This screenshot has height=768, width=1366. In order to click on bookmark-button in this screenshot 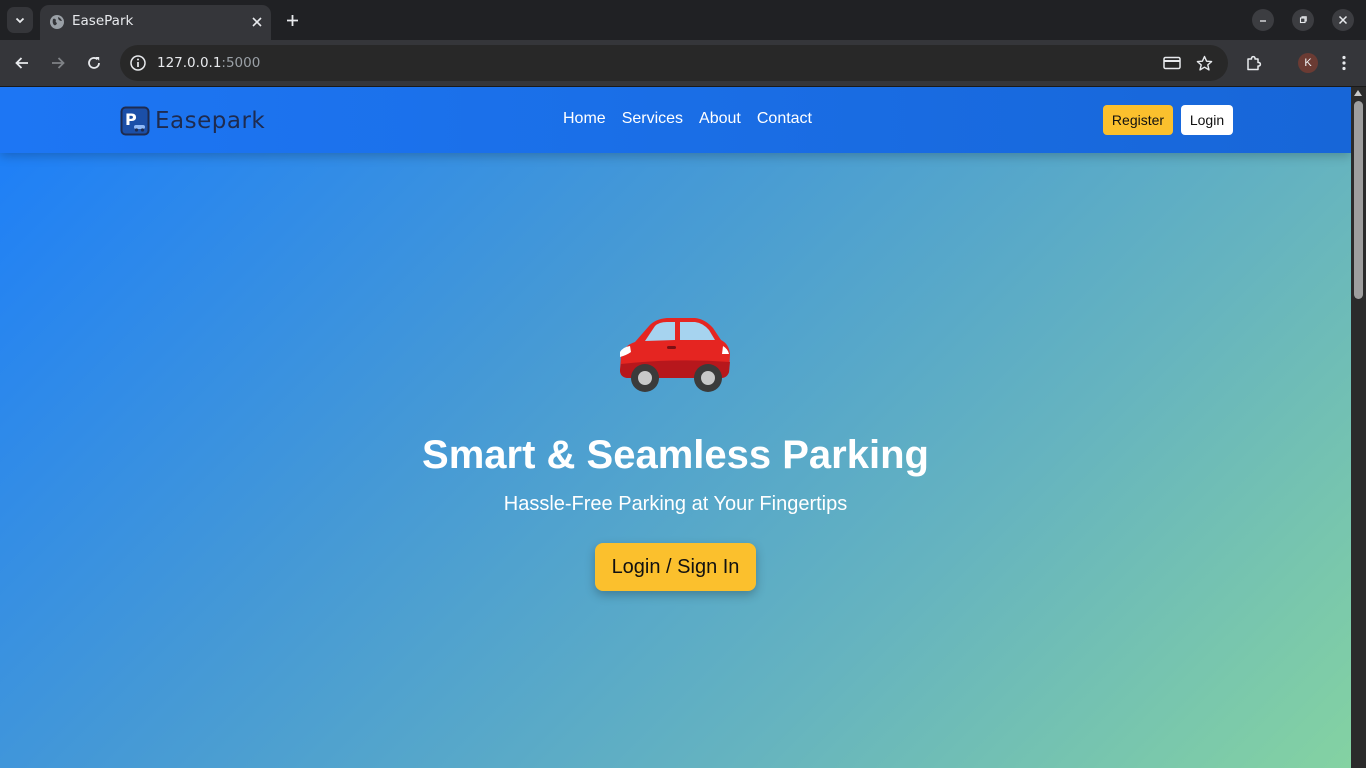, I will do `click(1204, 63)`.